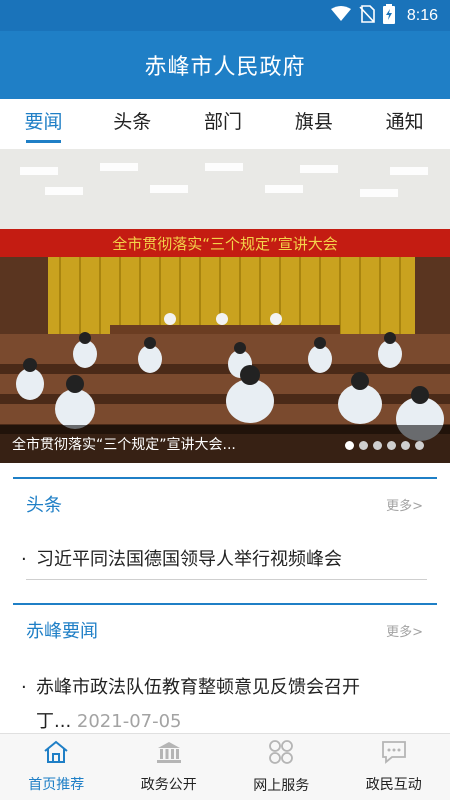 The image size is (450, 800). I want to click on battery-charging-icon, so click(388, 15).